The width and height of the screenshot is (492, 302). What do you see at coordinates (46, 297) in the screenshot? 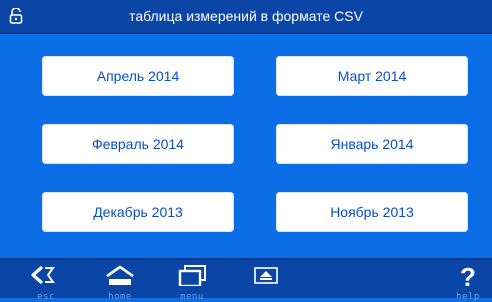
I see `esc-label: esc` at bounding box center [46, 297].